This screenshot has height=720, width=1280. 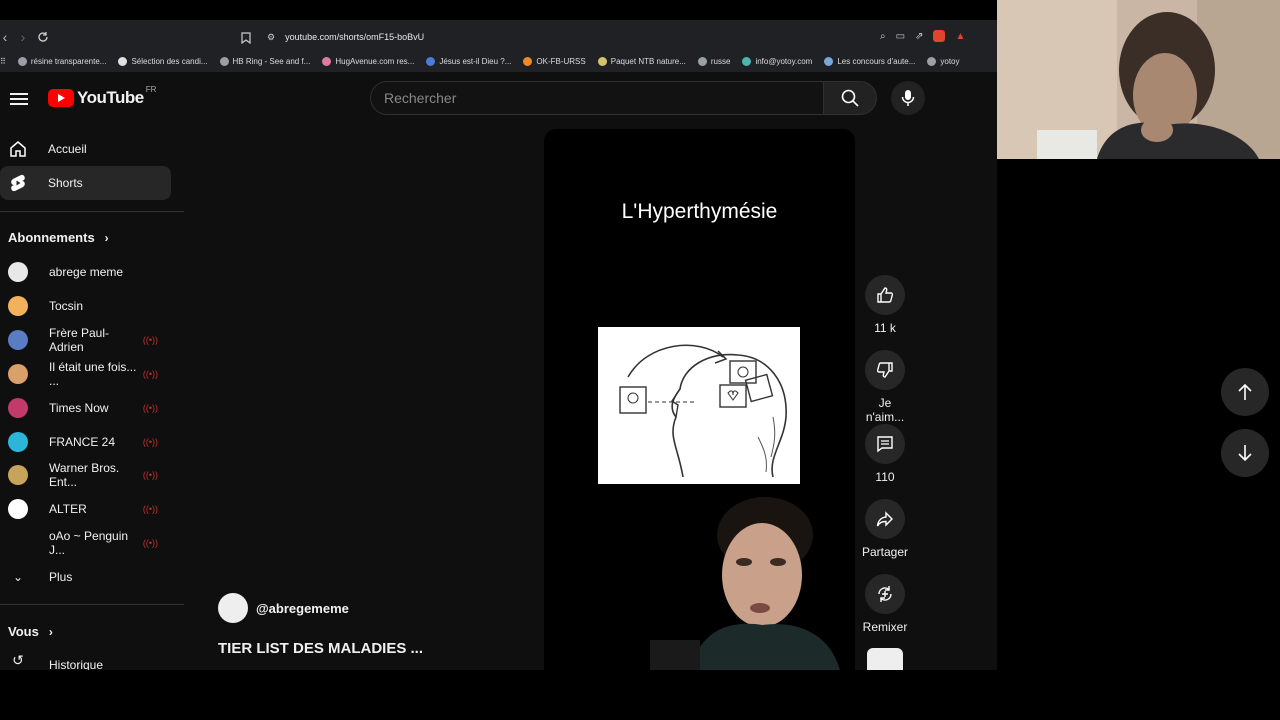 I want to click on back-icon: ‹, so click(x=7, y=37).